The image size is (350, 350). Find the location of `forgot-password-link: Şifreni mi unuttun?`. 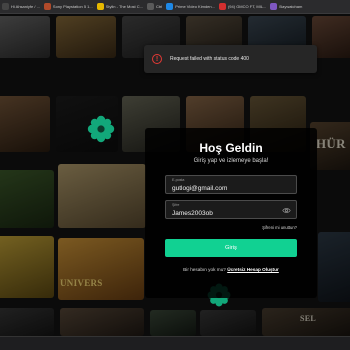

forgot-password-link: Şifreni mi unuttun? is located at coordinates (279, 227).